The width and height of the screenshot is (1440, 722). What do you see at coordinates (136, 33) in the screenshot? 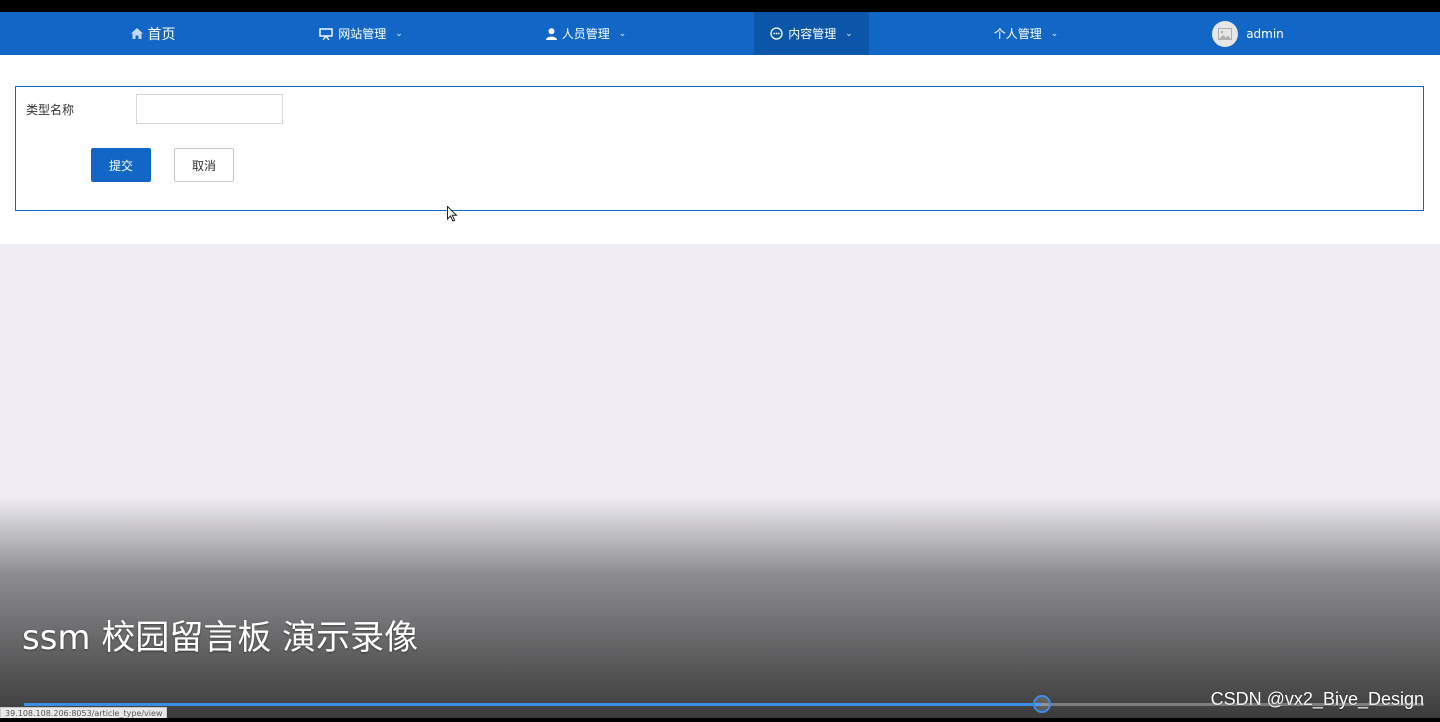
I see `home-icon` at bounding box center [136, 33].